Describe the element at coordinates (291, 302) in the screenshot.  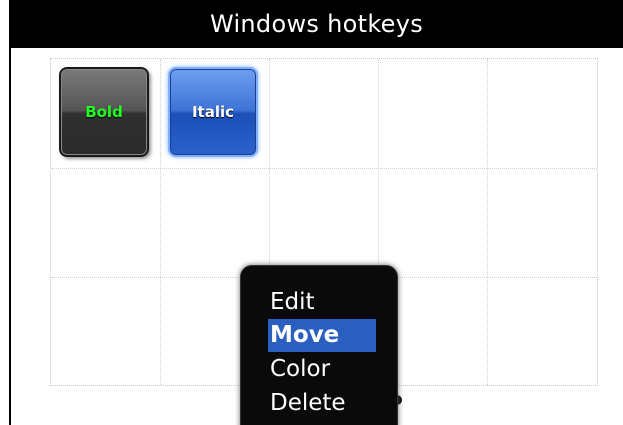
I see `menu-item-edit: Edit` at that location.